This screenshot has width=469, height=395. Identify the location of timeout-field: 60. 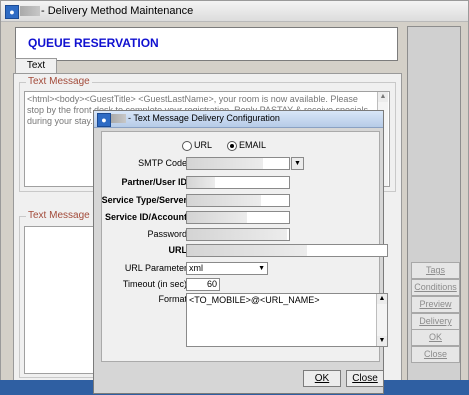
(203, 284).